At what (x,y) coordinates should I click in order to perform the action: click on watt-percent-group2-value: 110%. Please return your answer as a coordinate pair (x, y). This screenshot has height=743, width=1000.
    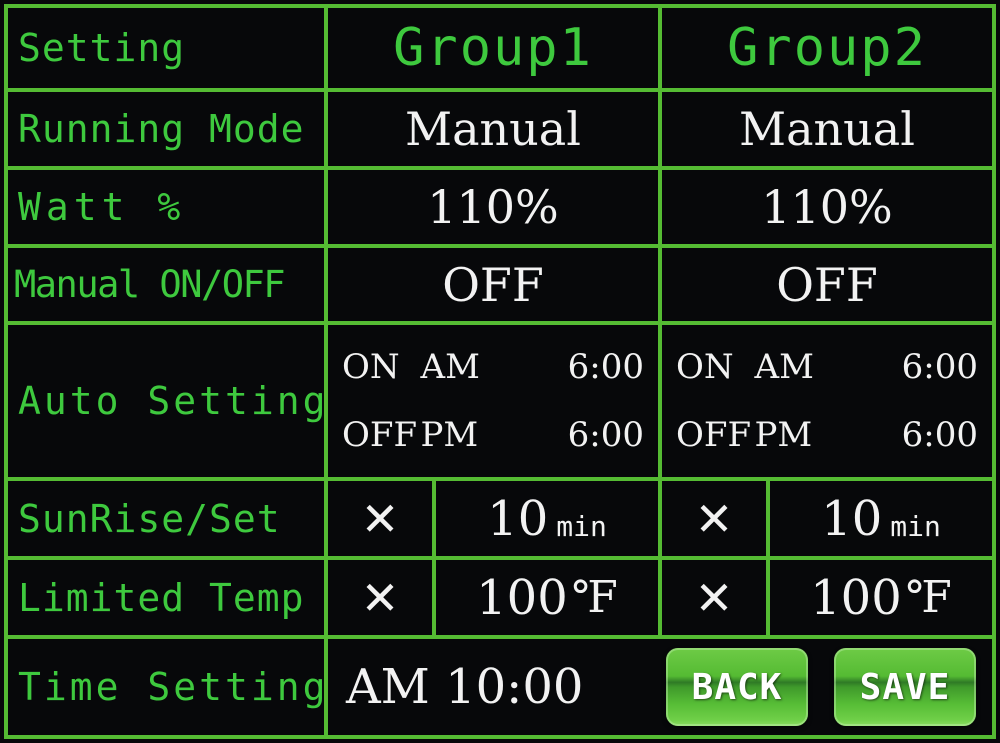
    Looking at the image, I should click on (827, 207).